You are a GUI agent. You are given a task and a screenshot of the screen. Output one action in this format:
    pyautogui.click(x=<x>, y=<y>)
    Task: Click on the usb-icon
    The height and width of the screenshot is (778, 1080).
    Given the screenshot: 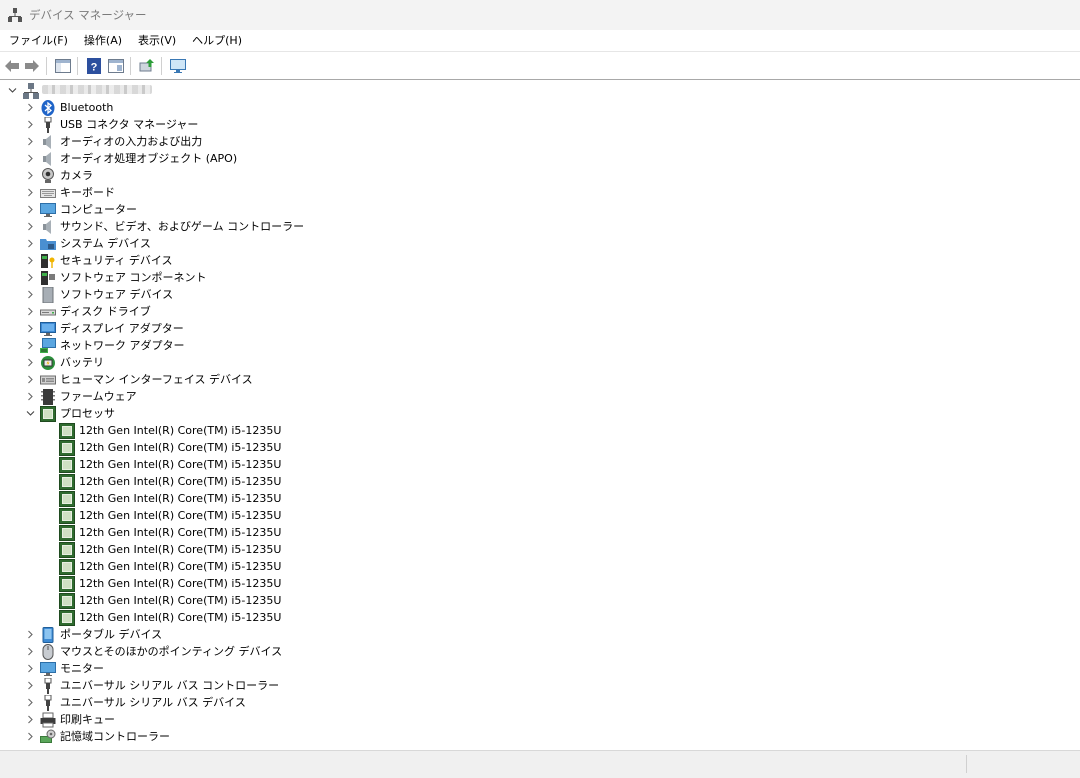 What is the action you would take?
    pyautogui.click(x=48, y=685)
    